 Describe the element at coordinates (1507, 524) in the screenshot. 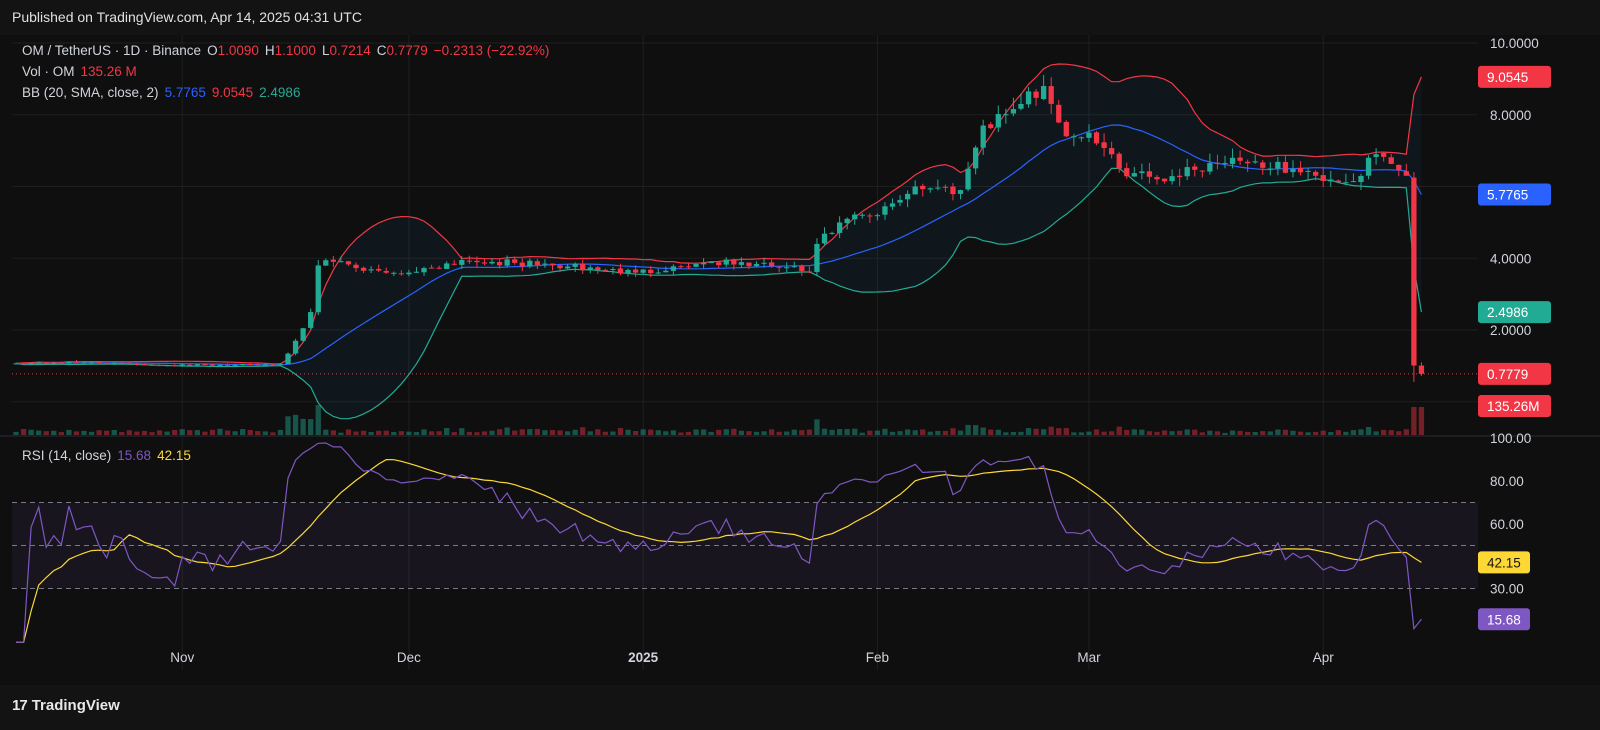

I see `rsi-axis-tick: 60.00` at that location.